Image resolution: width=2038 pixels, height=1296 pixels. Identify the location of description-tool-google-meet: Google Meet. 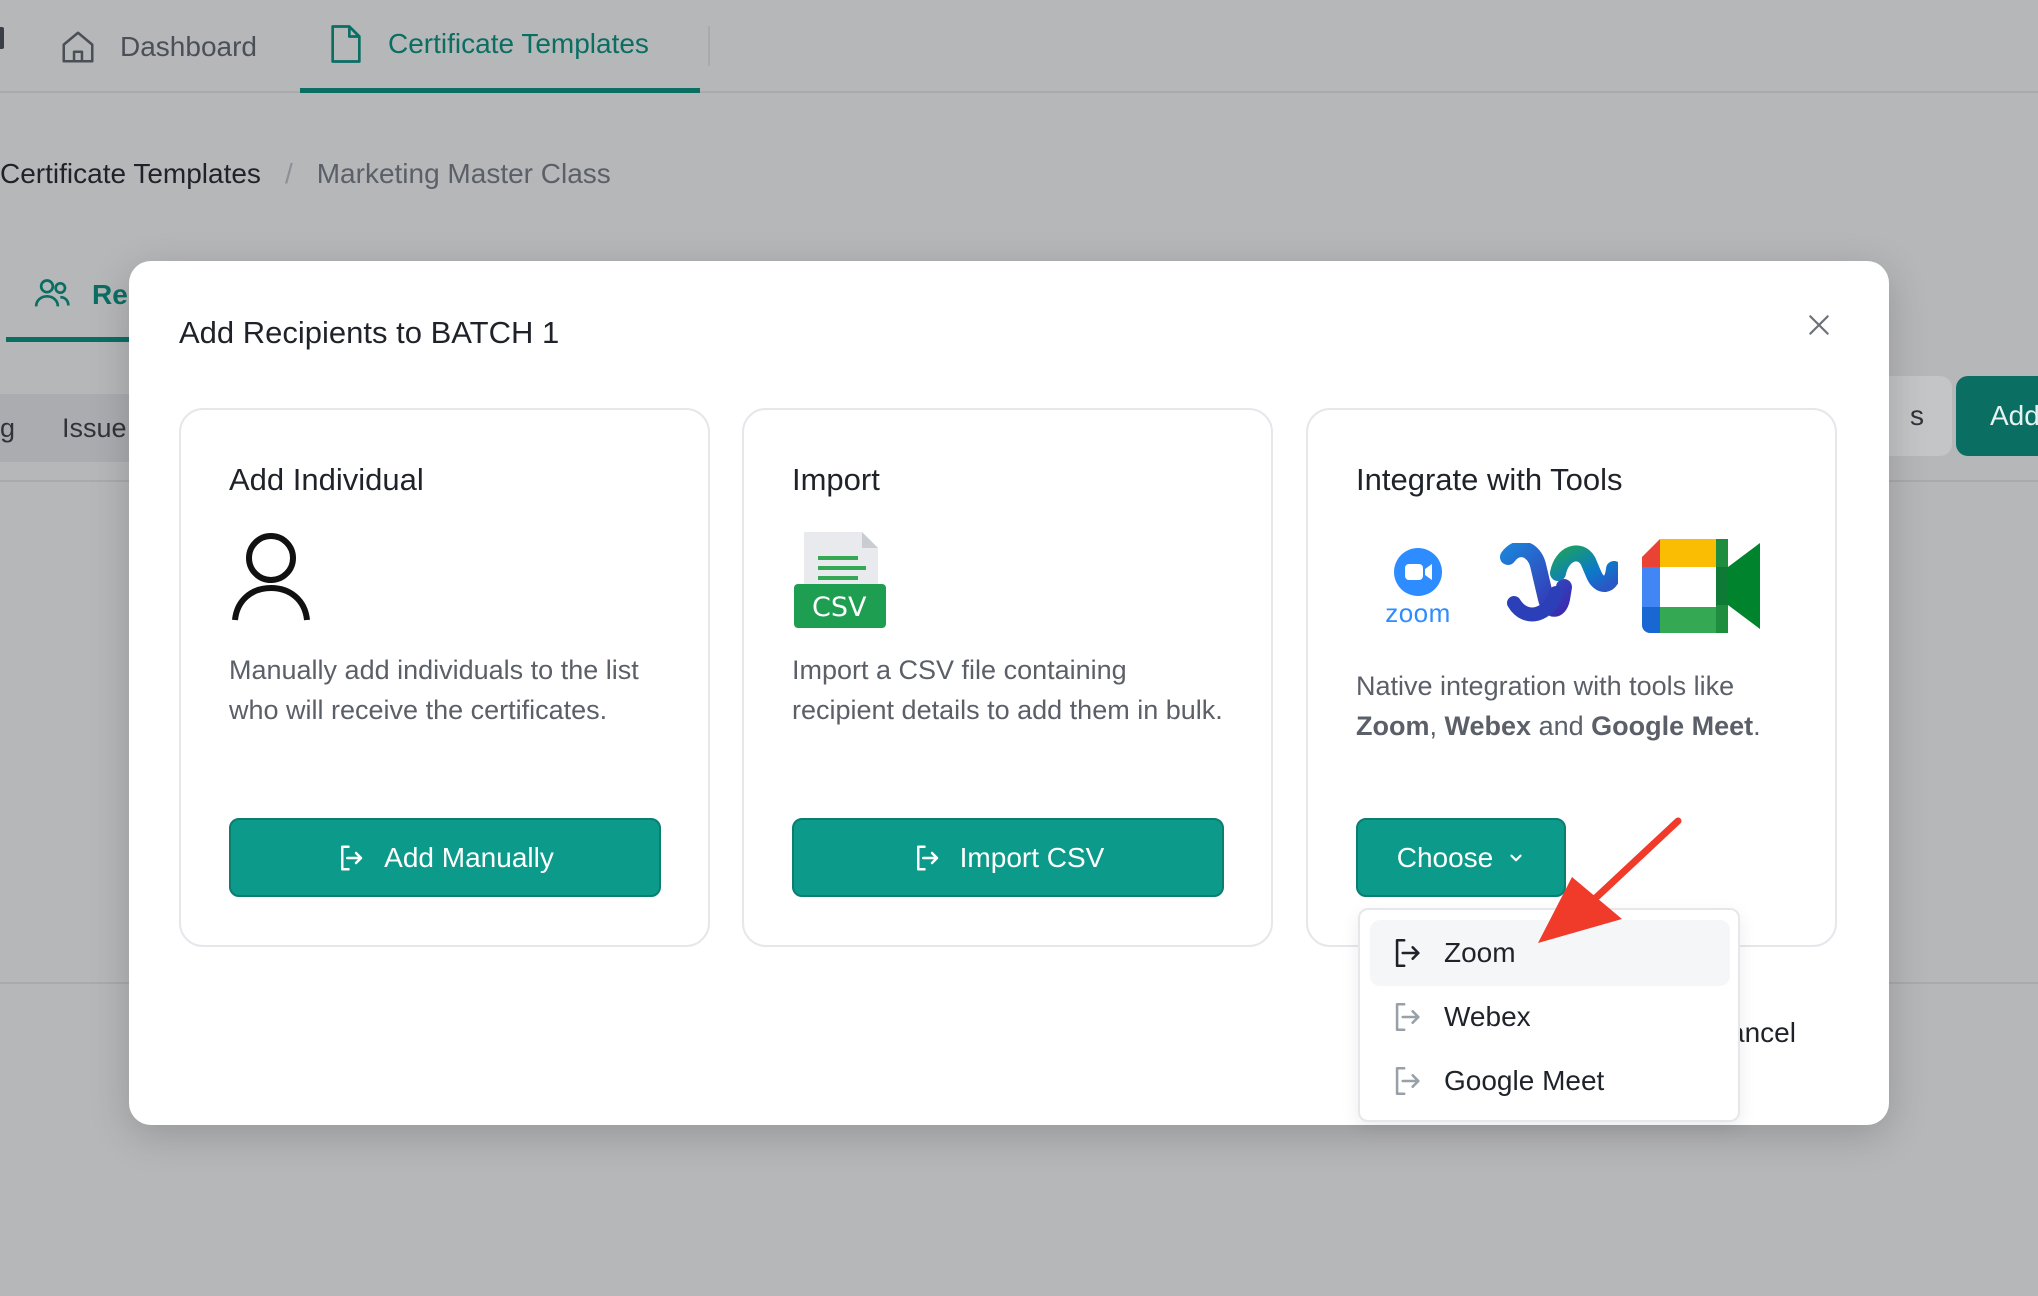
(1672, 726).